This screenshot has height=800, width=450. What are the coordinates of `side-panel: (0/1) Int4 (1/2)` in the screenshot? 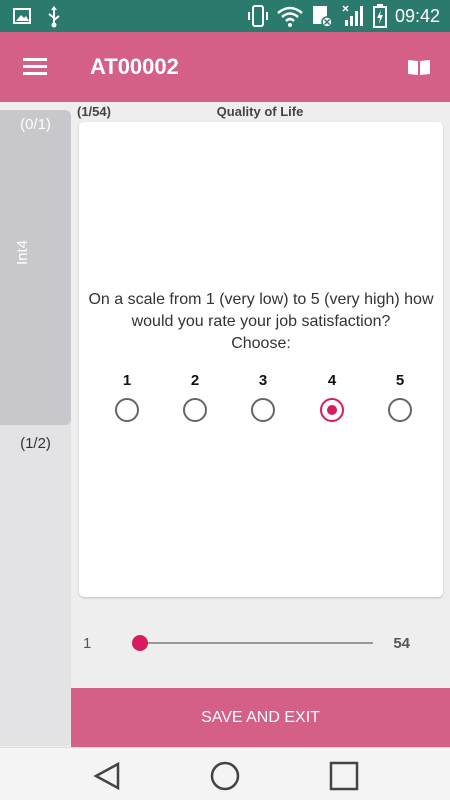 It's located at (35, 428).